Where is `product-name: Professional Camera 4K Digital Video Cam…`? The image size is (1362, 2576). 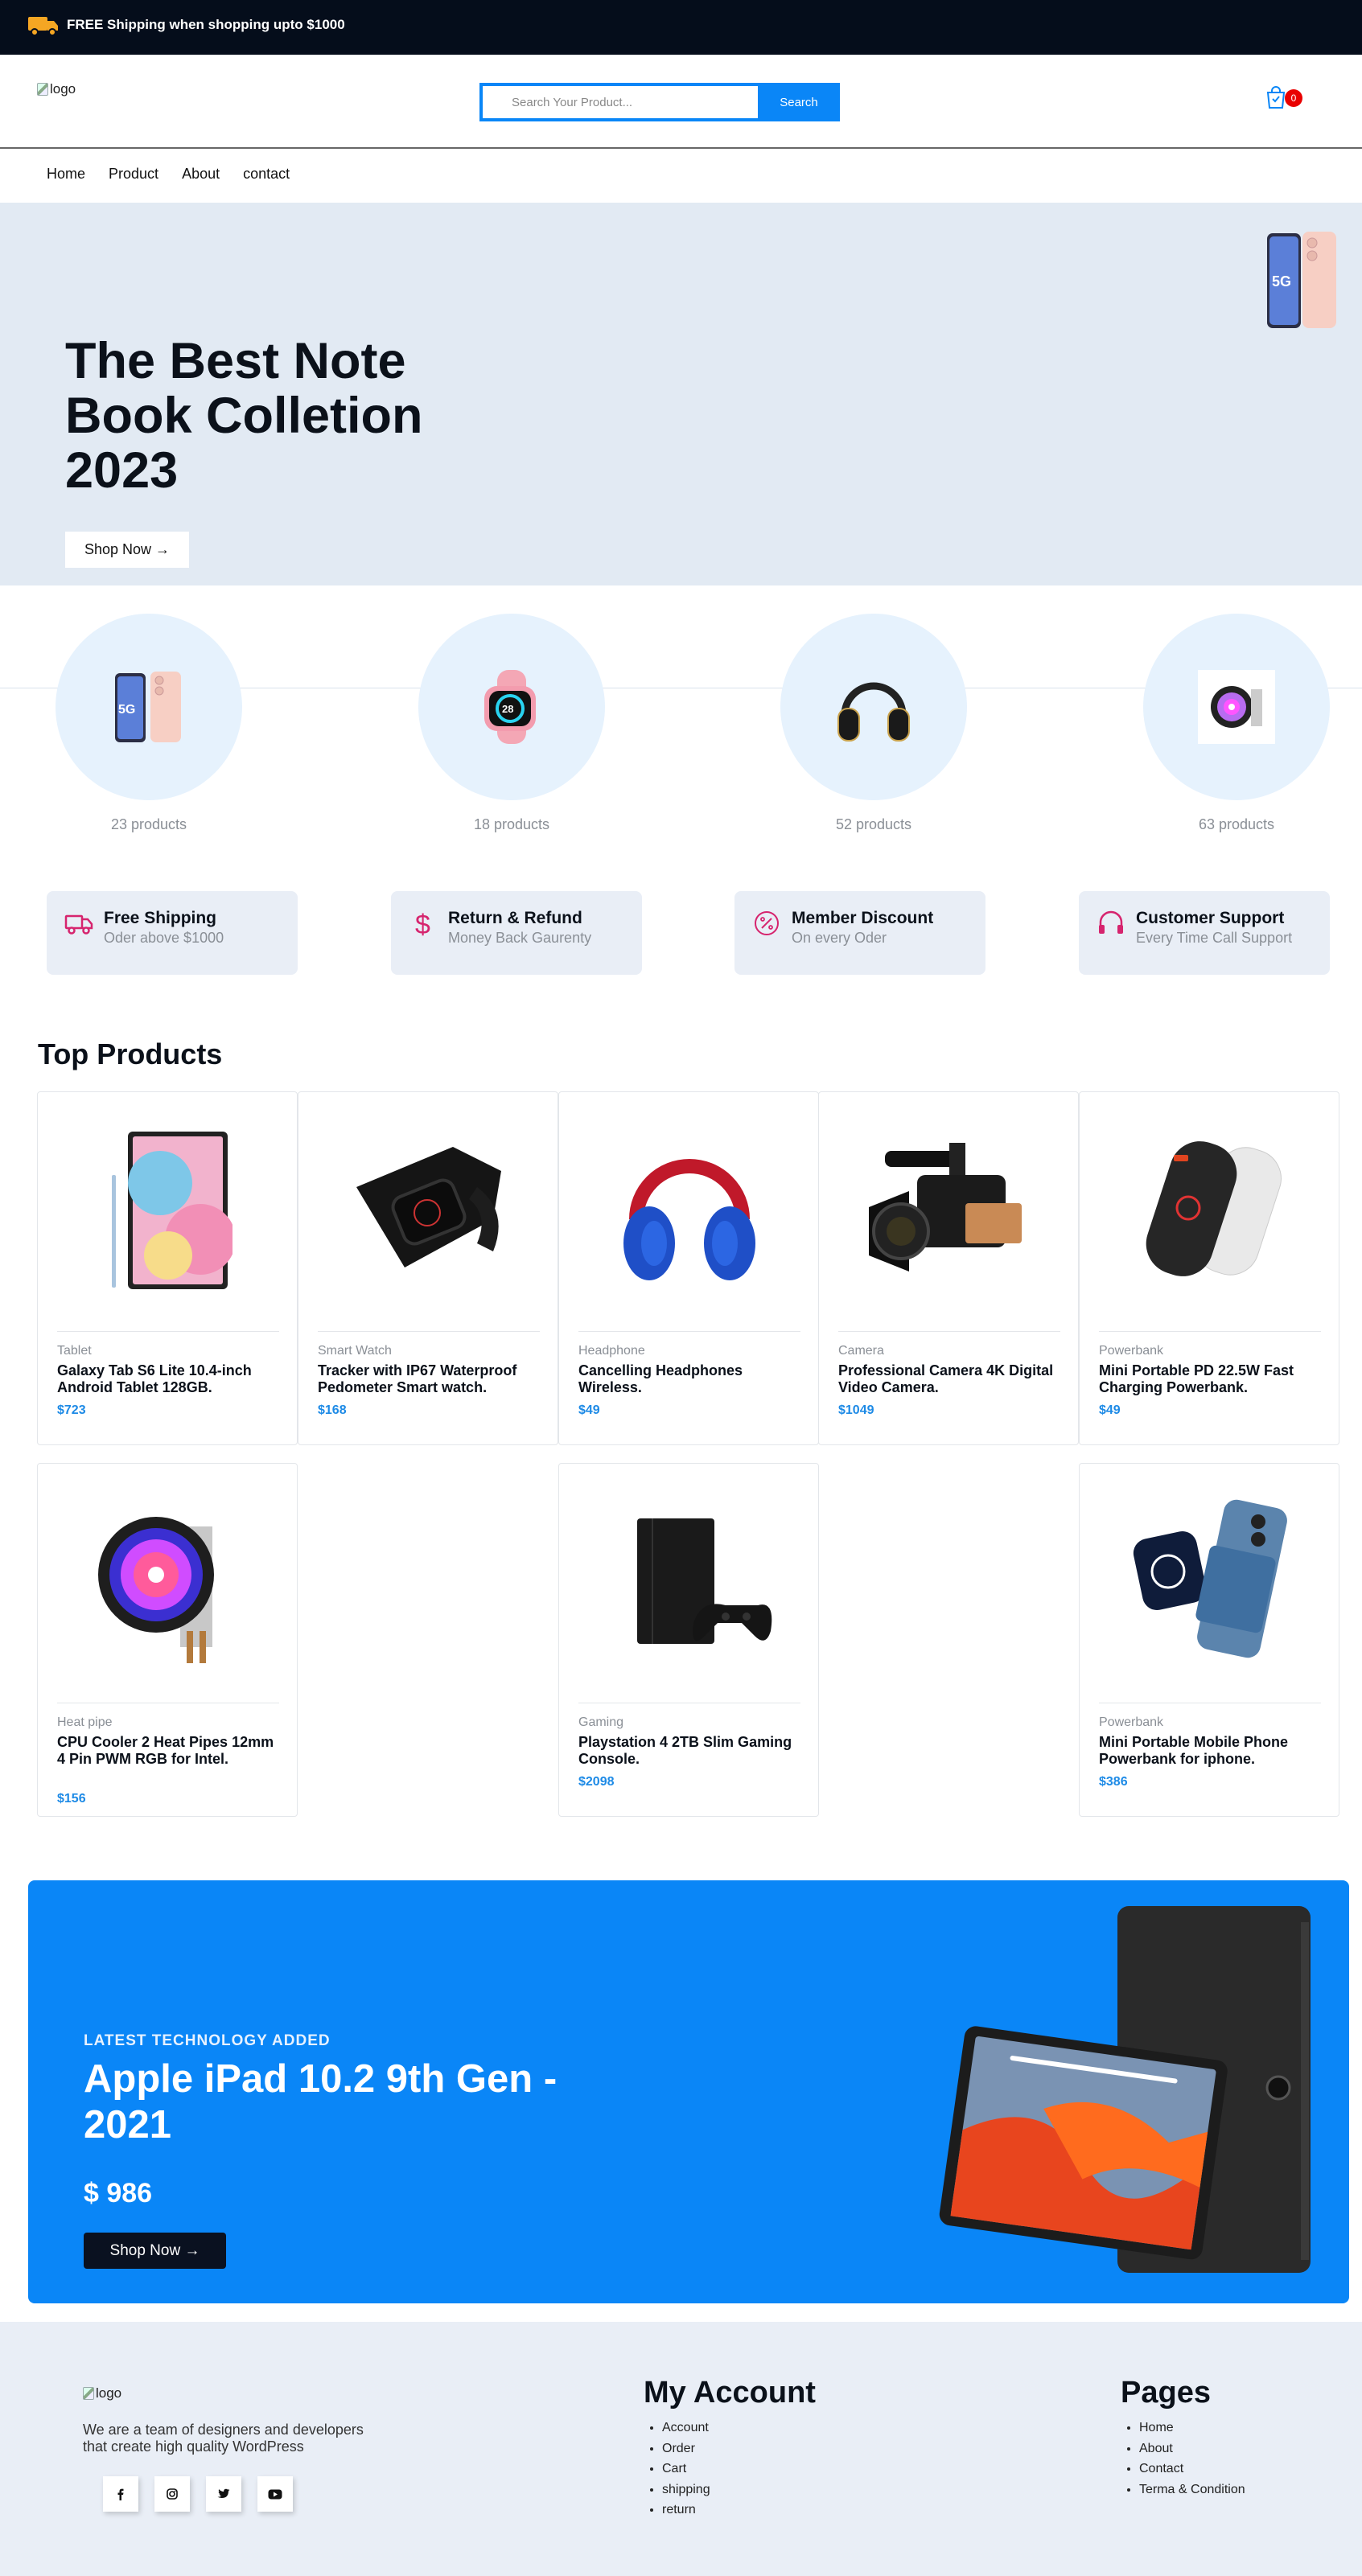 product-name: Professional Camera 4K Digital Video Cam… is located at coordinates (949, 1379).